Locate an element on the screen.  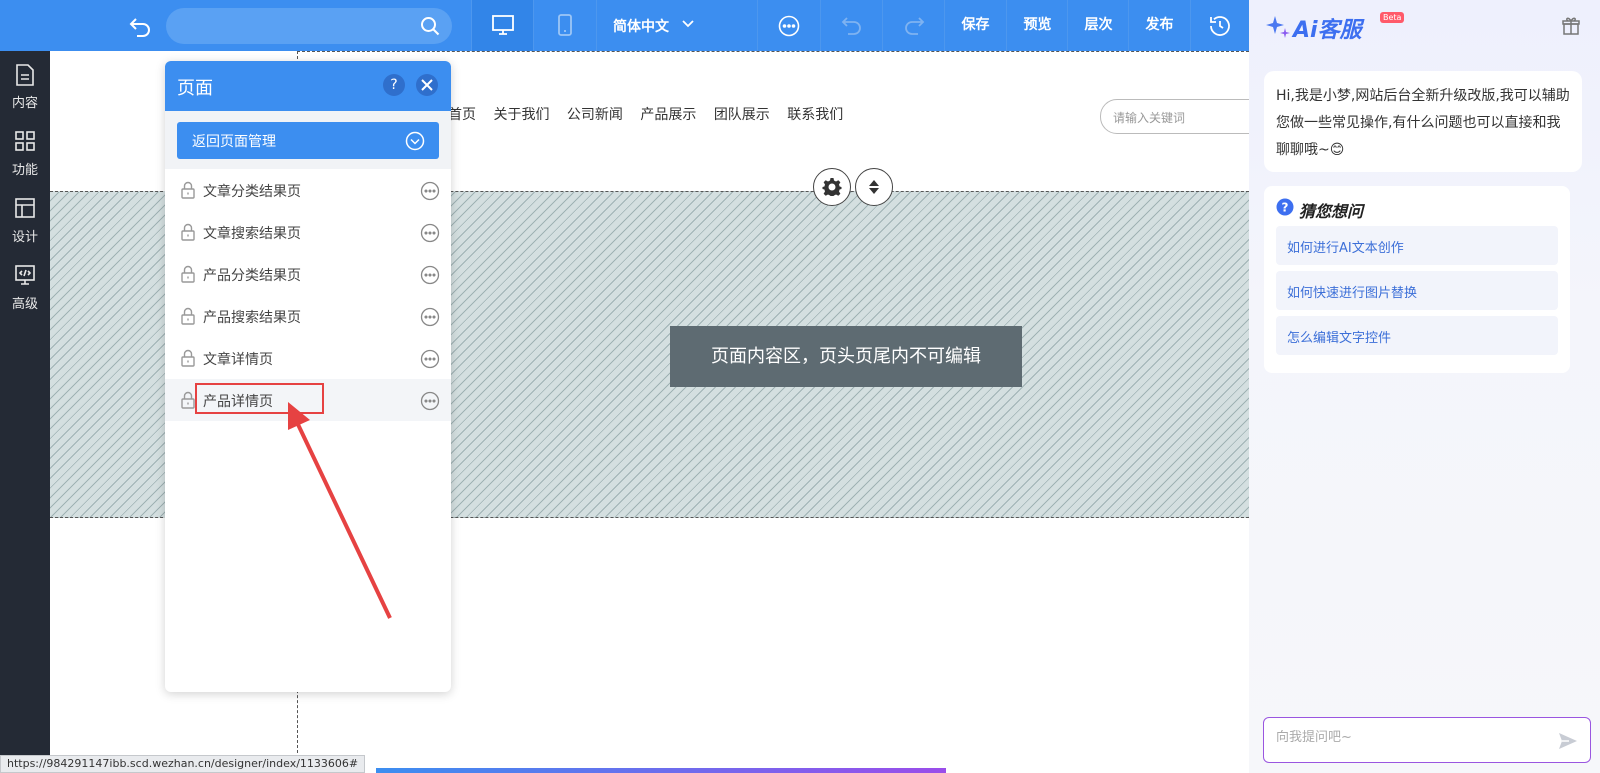
progress-bar is located at coordinates (661, 770).